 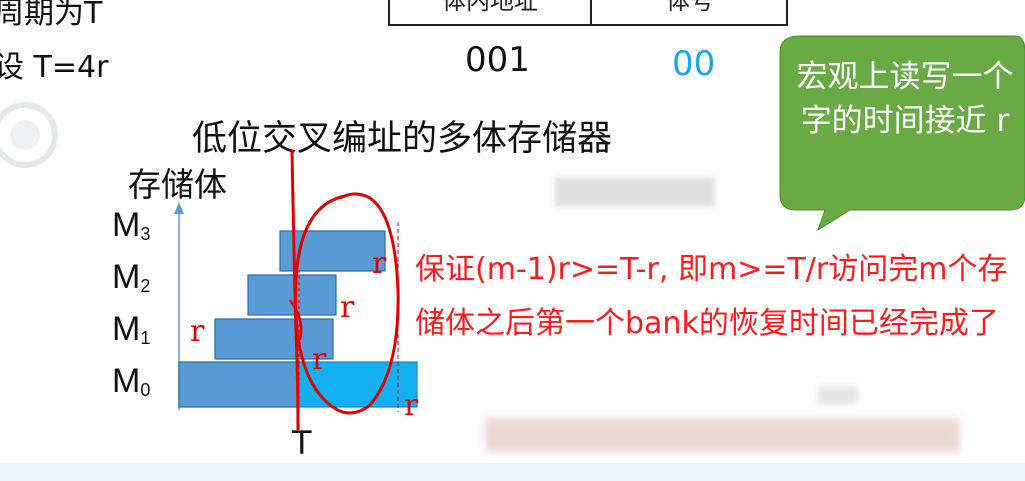 What do you see at coordinates (512, 472) in the screenshot?
I see `bottom-band` at bounding box center [512, 472].